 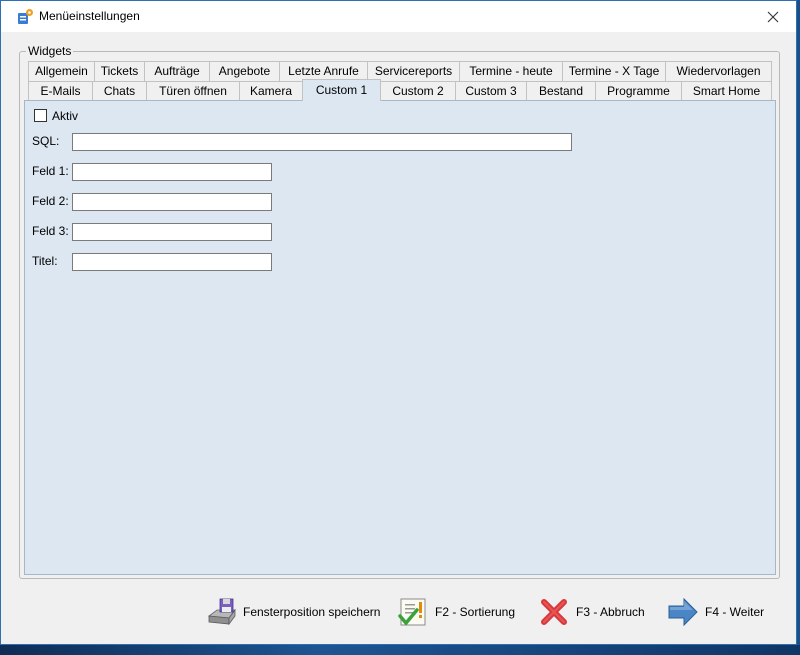 I want to click on close-icon, so click(x=773, y=16).